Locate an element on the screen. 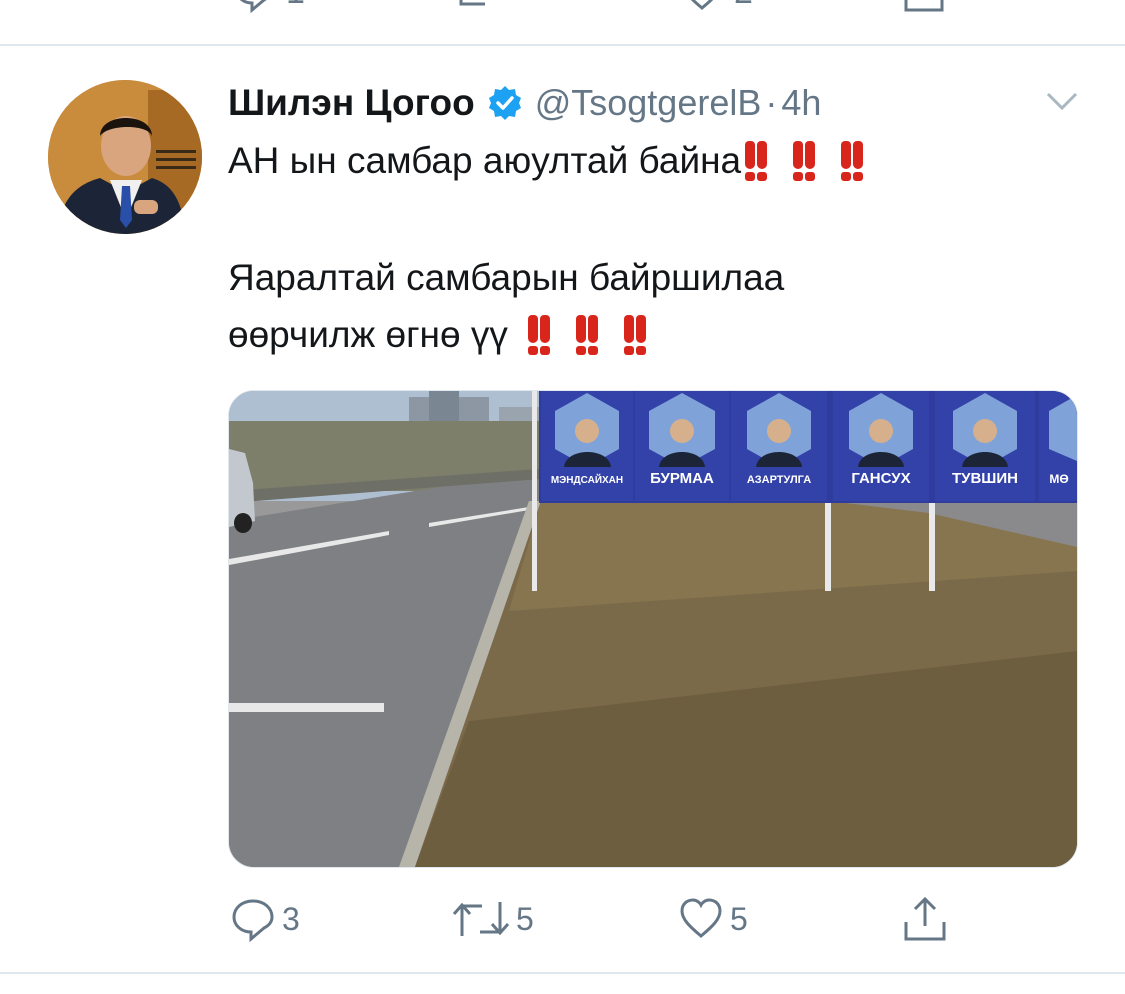 The width and height of the screenshot is (1125, 994). like-button: 5 is located at coordinates (713, 919).